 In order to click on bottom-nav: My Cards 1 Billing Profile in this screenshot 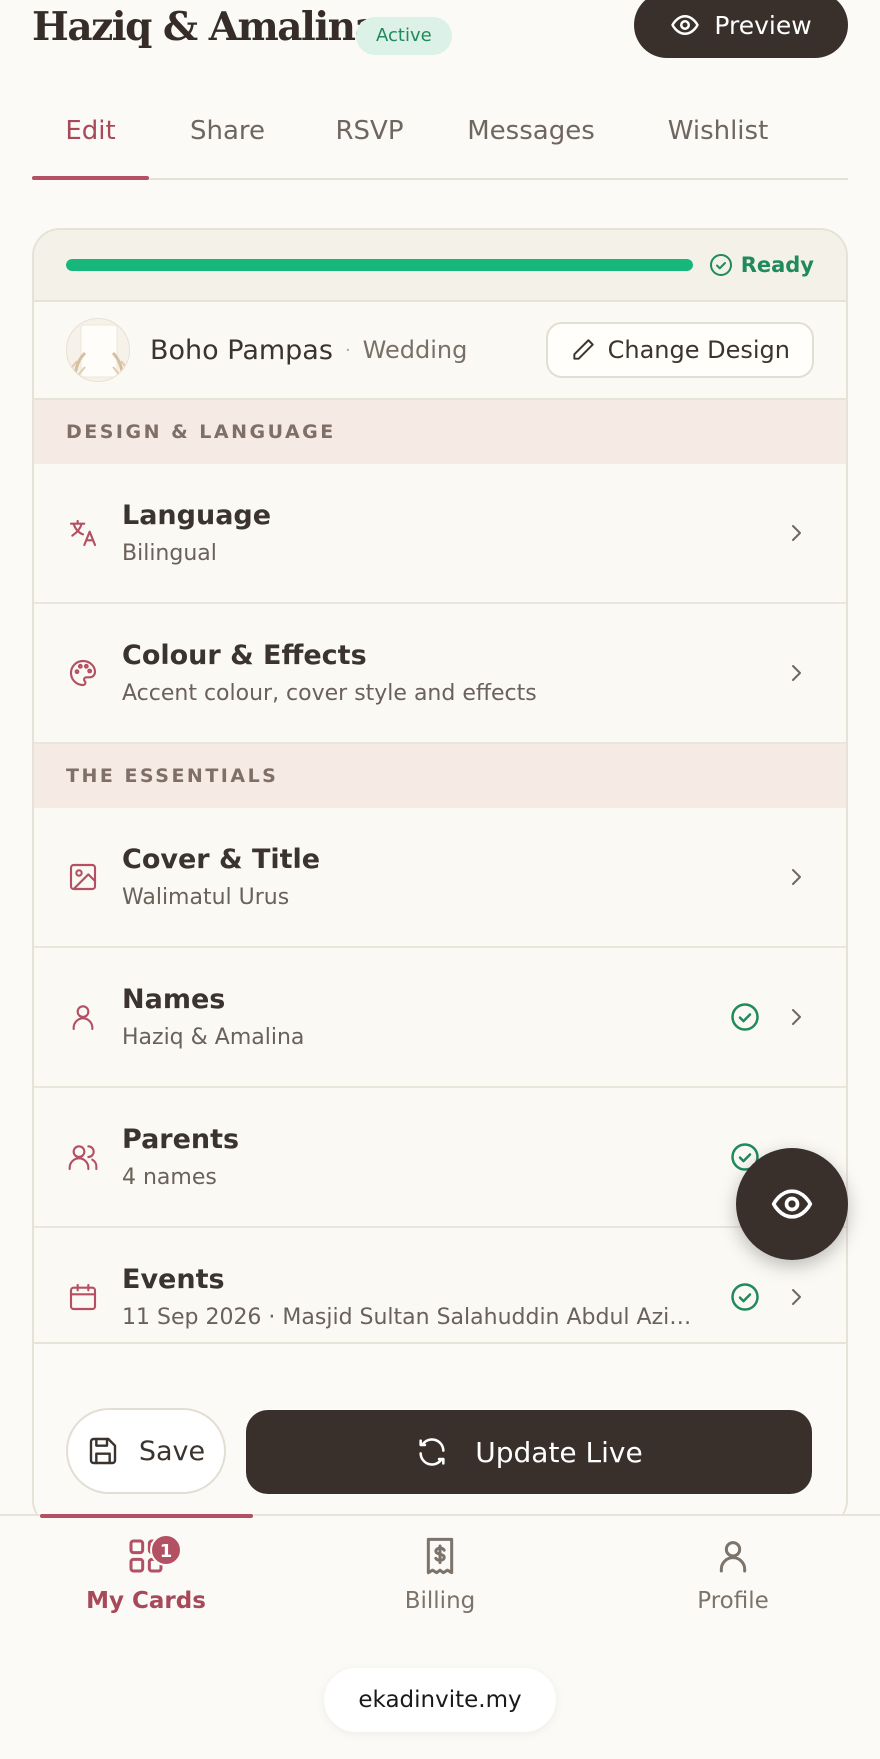, I will do `click(440, 1589)`.